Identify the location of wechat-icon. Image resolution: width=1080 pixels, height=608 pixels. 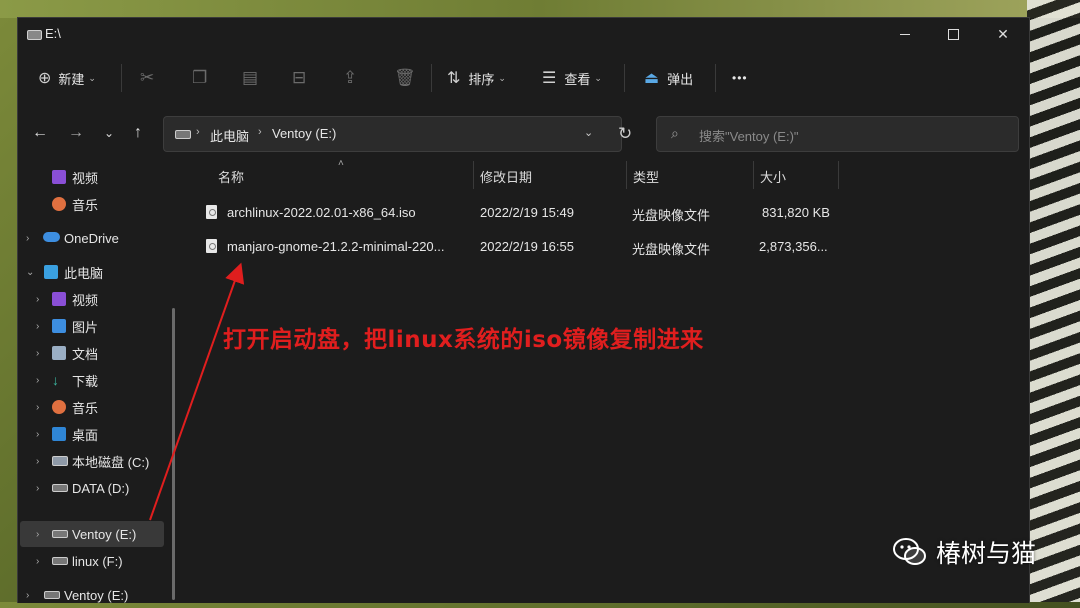
(909, 551).